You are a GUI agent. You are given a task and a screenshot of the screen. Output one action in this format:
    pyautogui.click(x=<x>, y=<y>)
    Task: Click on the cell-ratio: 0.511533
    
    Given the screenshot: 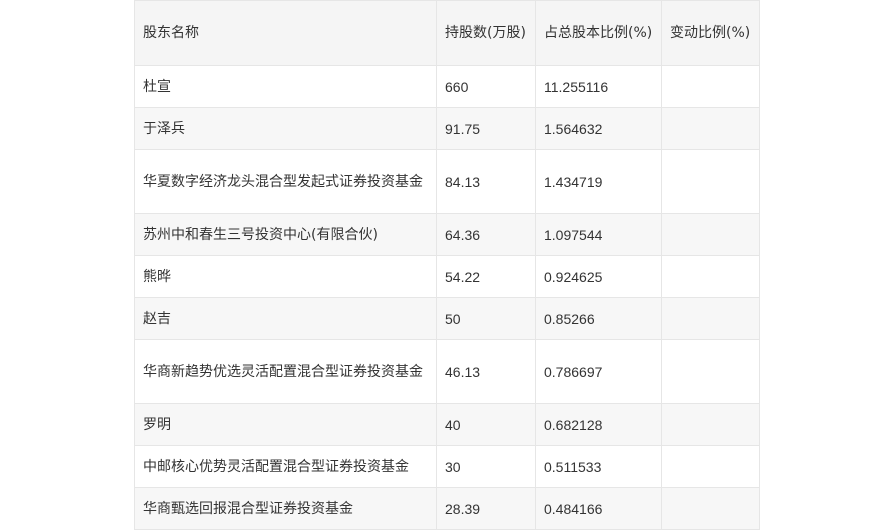 What is the action you would take?
    pyautogui.click(x=598, y=466)
    